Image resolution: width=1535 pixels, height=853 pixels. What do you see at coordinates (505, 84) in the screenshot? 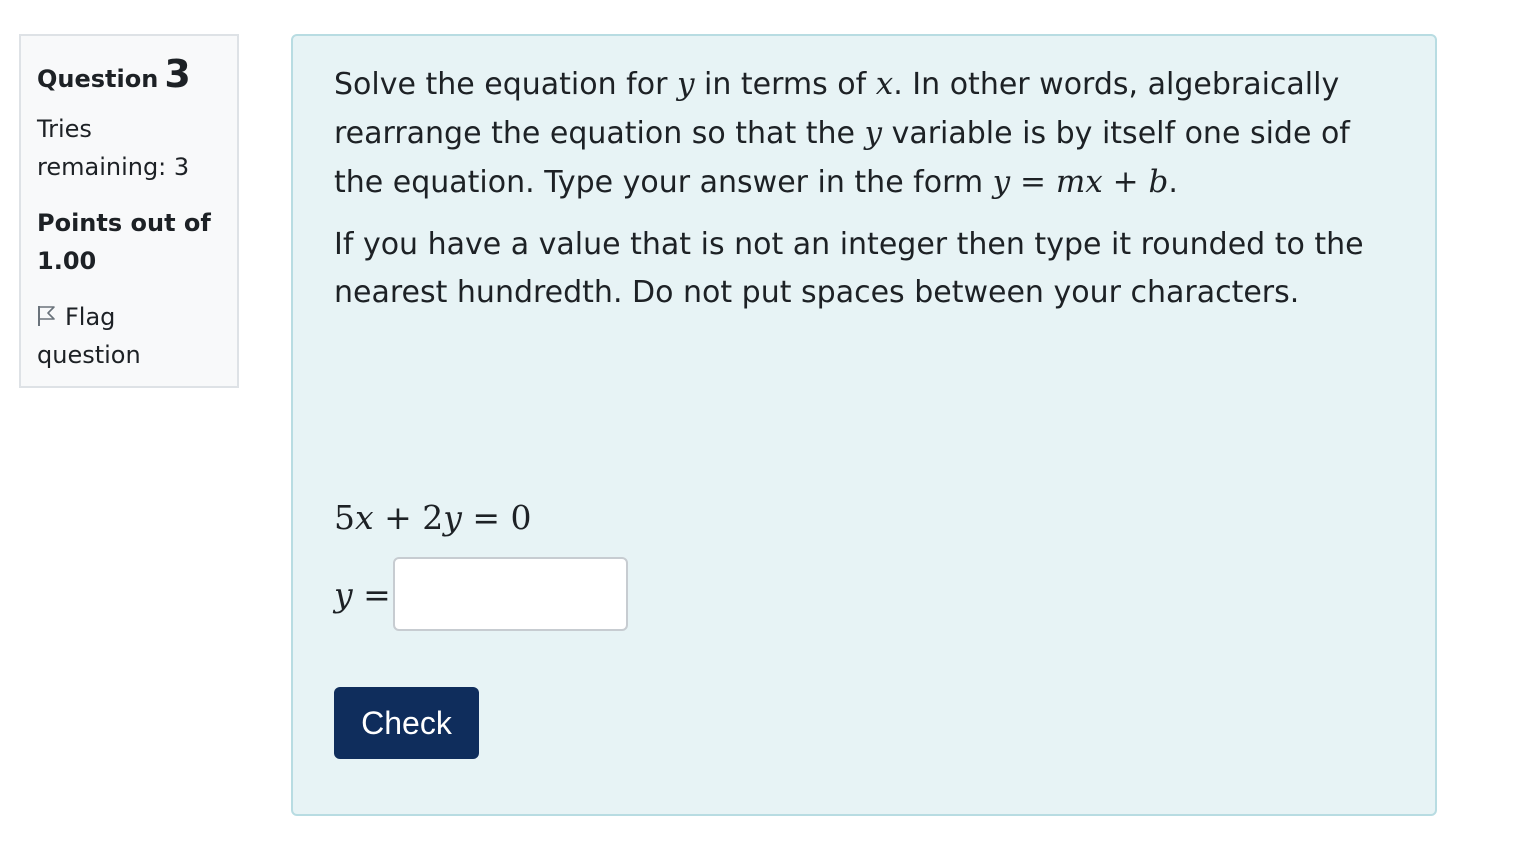
I see `instruction-text: Solve the equation for` at bounding box center [505, 84].